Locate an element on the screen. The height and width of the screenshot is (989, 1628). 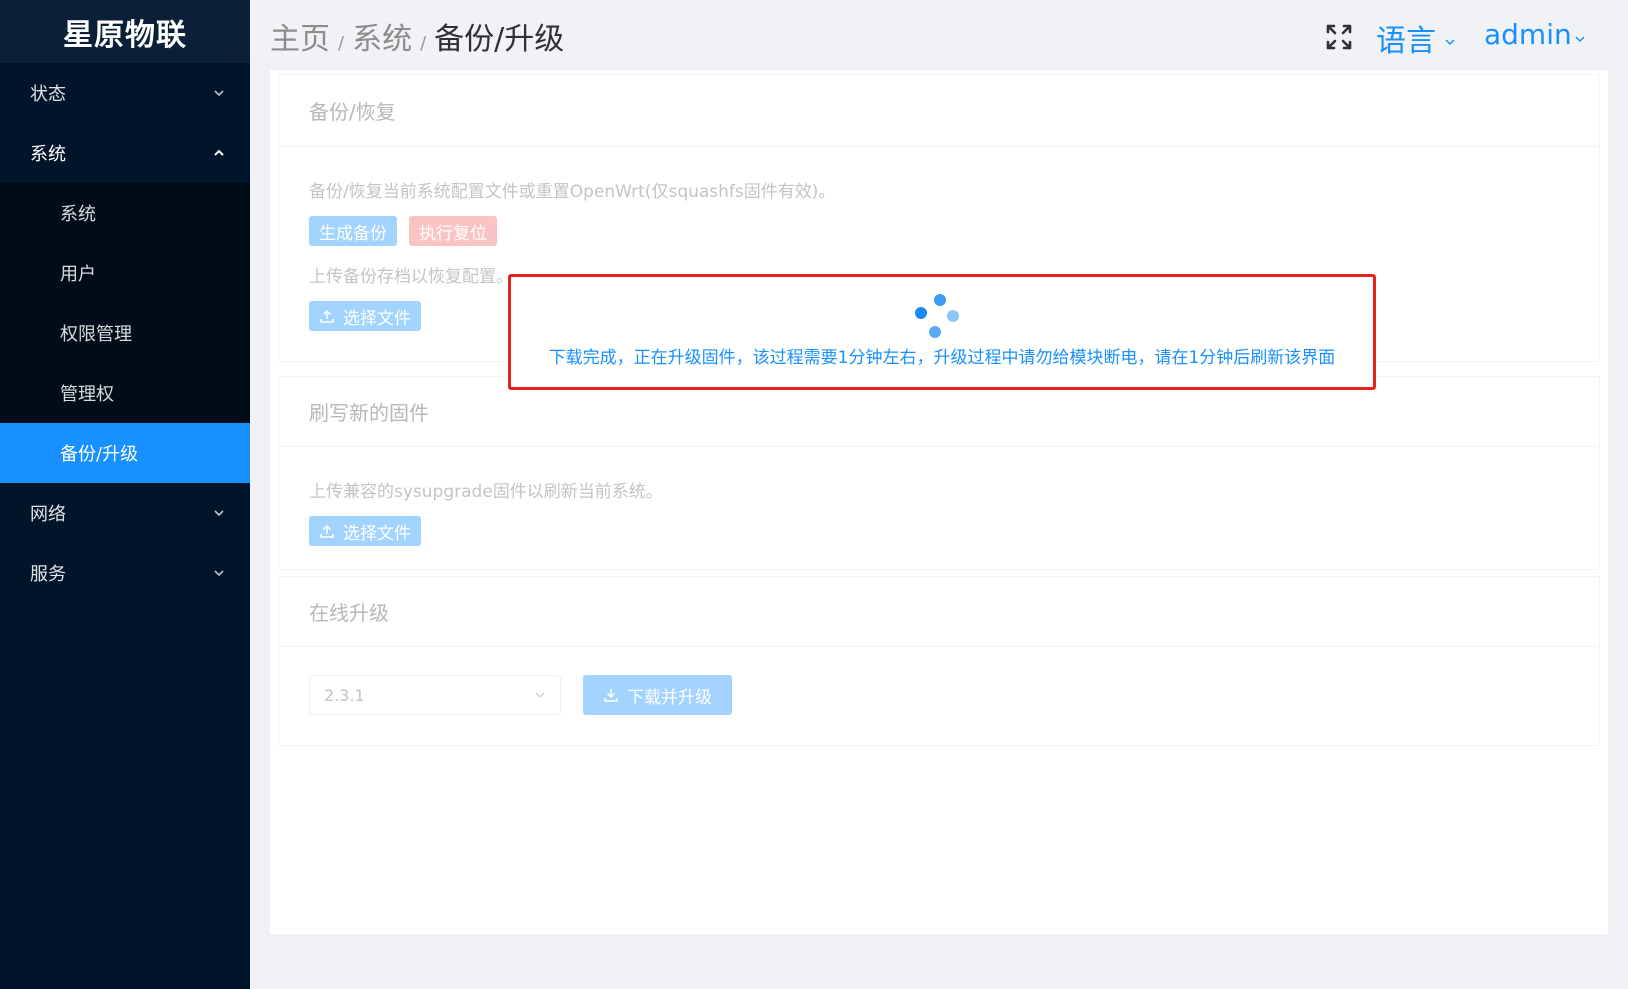
top-header: 主页 / 系统 / 备份/升级 语言 admin is located at coordinates (939, 35).